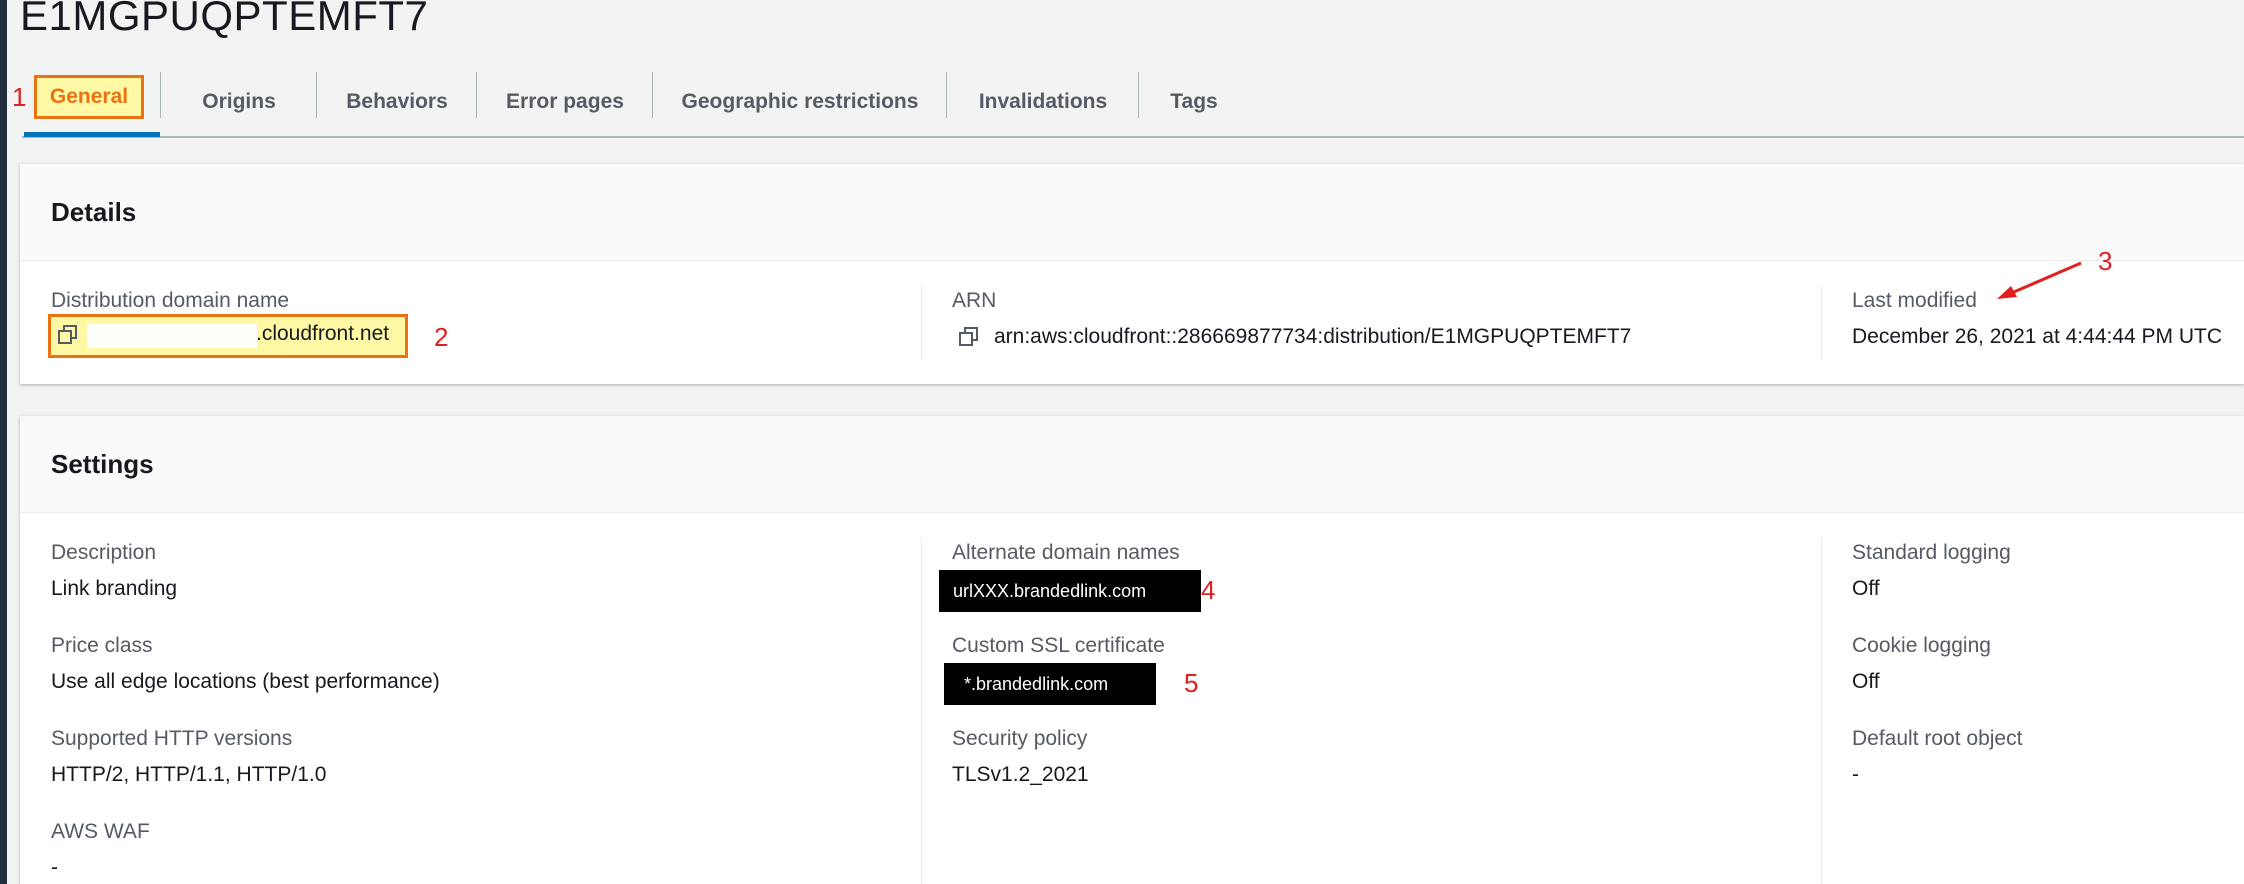 This screenshot has height=884, width=2244. I want to click on details-header: Details, so click(1132, 212).